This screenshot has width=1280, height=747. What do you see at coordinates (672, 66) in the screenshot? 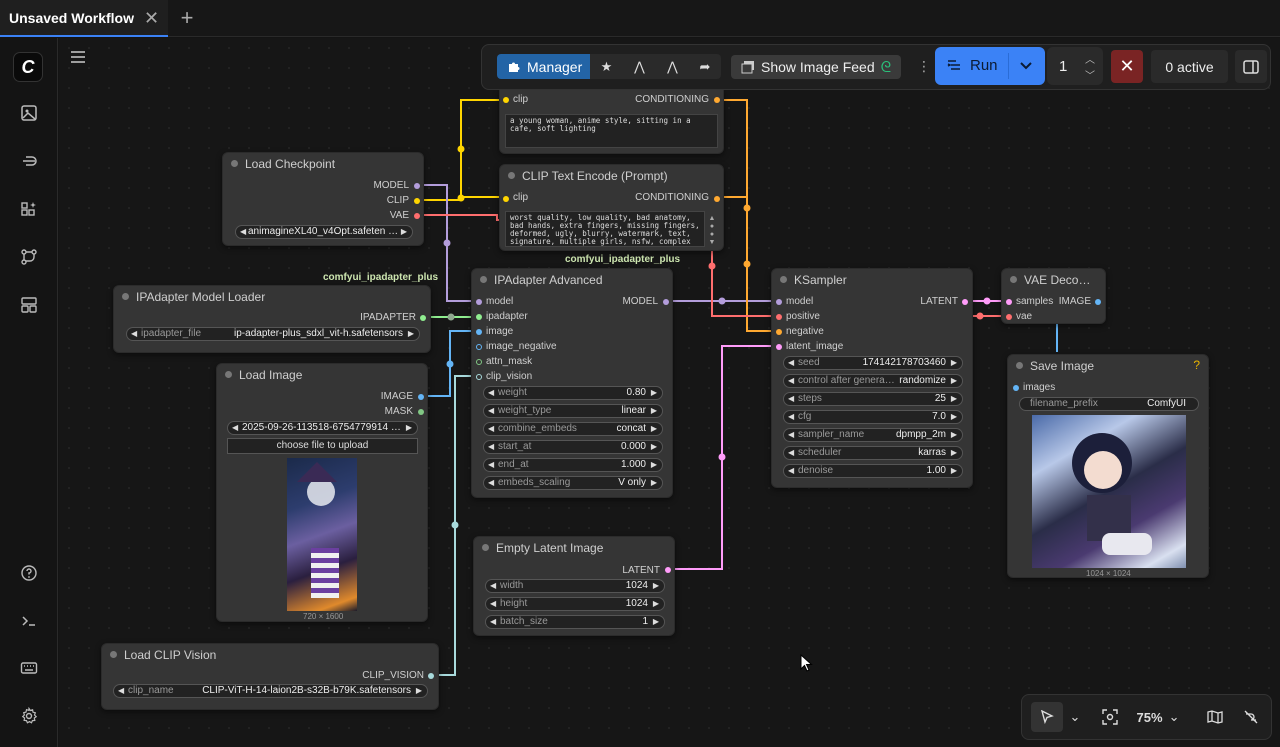
I see `node-manager-button: ⋀` at bounding box center [672, 66].